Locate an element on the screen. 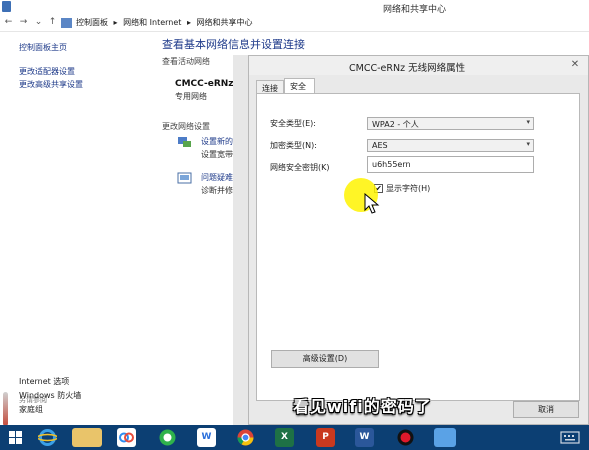 The width and height of the screenshot is (589, 450). breadcrumb: 控制面板 ▸ 网络和 Internet ▸ 网络和共享中心 is located at coordinates (166, 22).